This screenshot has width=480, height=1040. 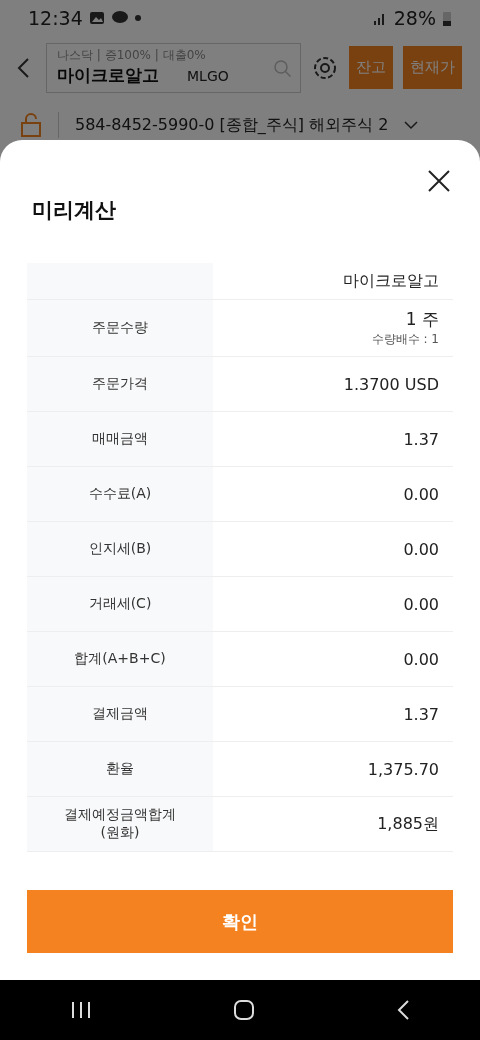 I want to click on dot-icon, so click(x=137, y=17).